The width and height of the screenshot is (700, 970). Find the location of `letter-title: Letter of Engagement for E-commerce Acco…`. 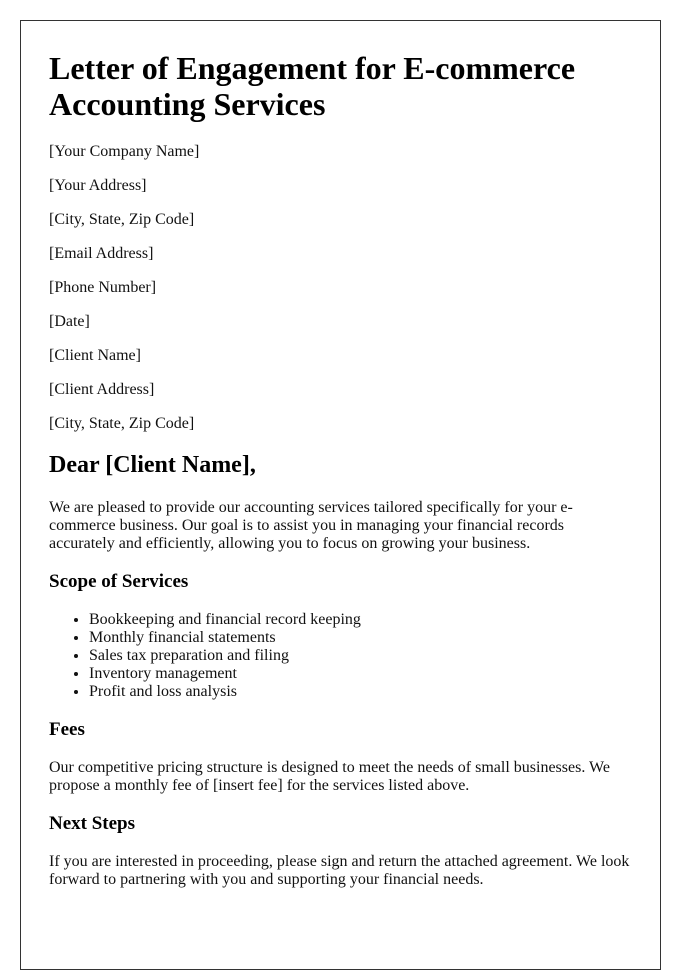

letter-title: Letter of Engagement for E-commerce Acco… is located at coordinates (312, 86).